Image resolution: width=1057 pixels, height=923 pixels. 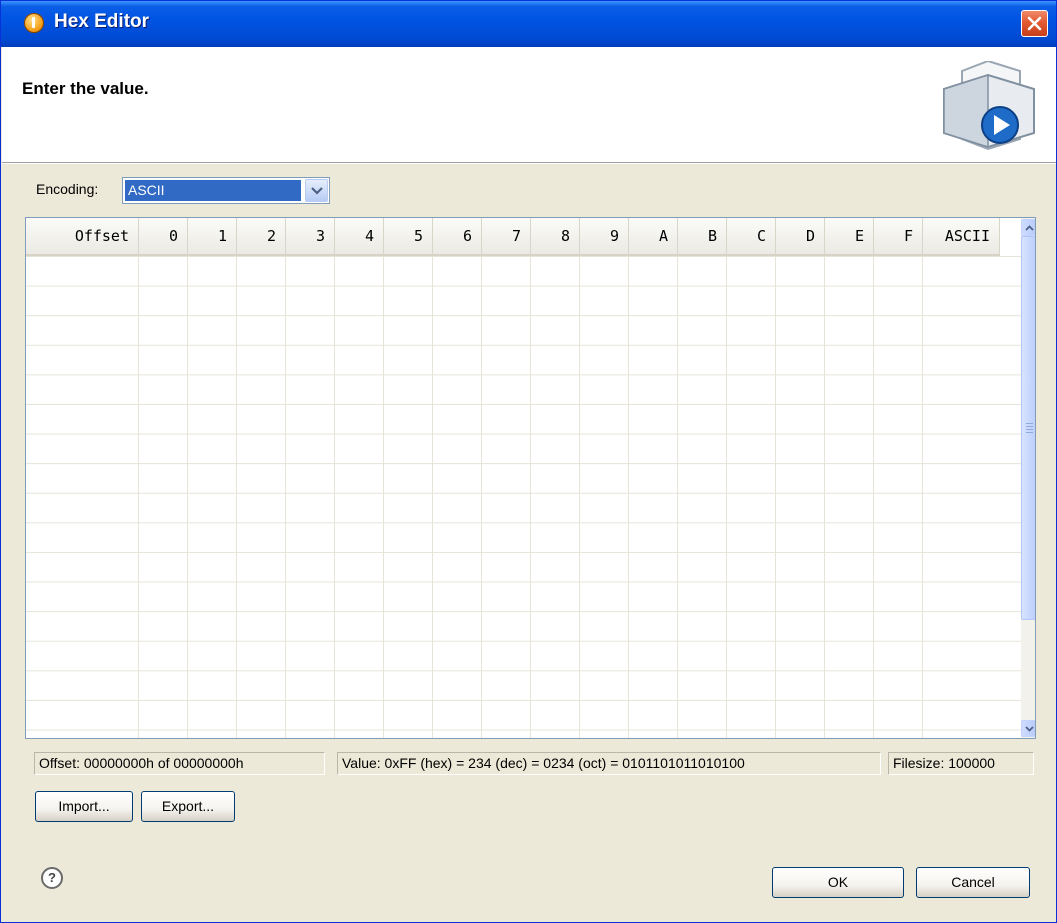 What do you see at coordinates (261, 236) in the screenshot?
I see `column-header-2: 2` at bounding box center [261, 236].